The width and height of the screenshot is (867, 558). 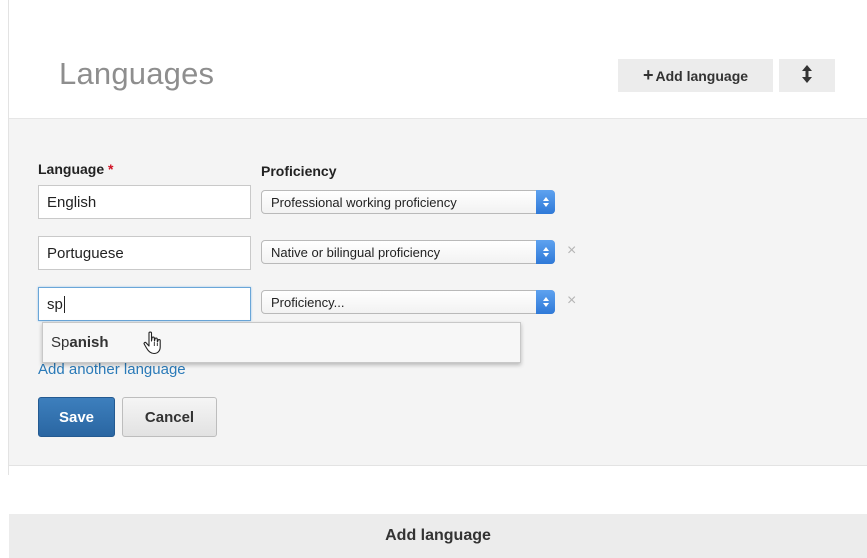 I want to click on reorder-button, so click(x=807, y=75).